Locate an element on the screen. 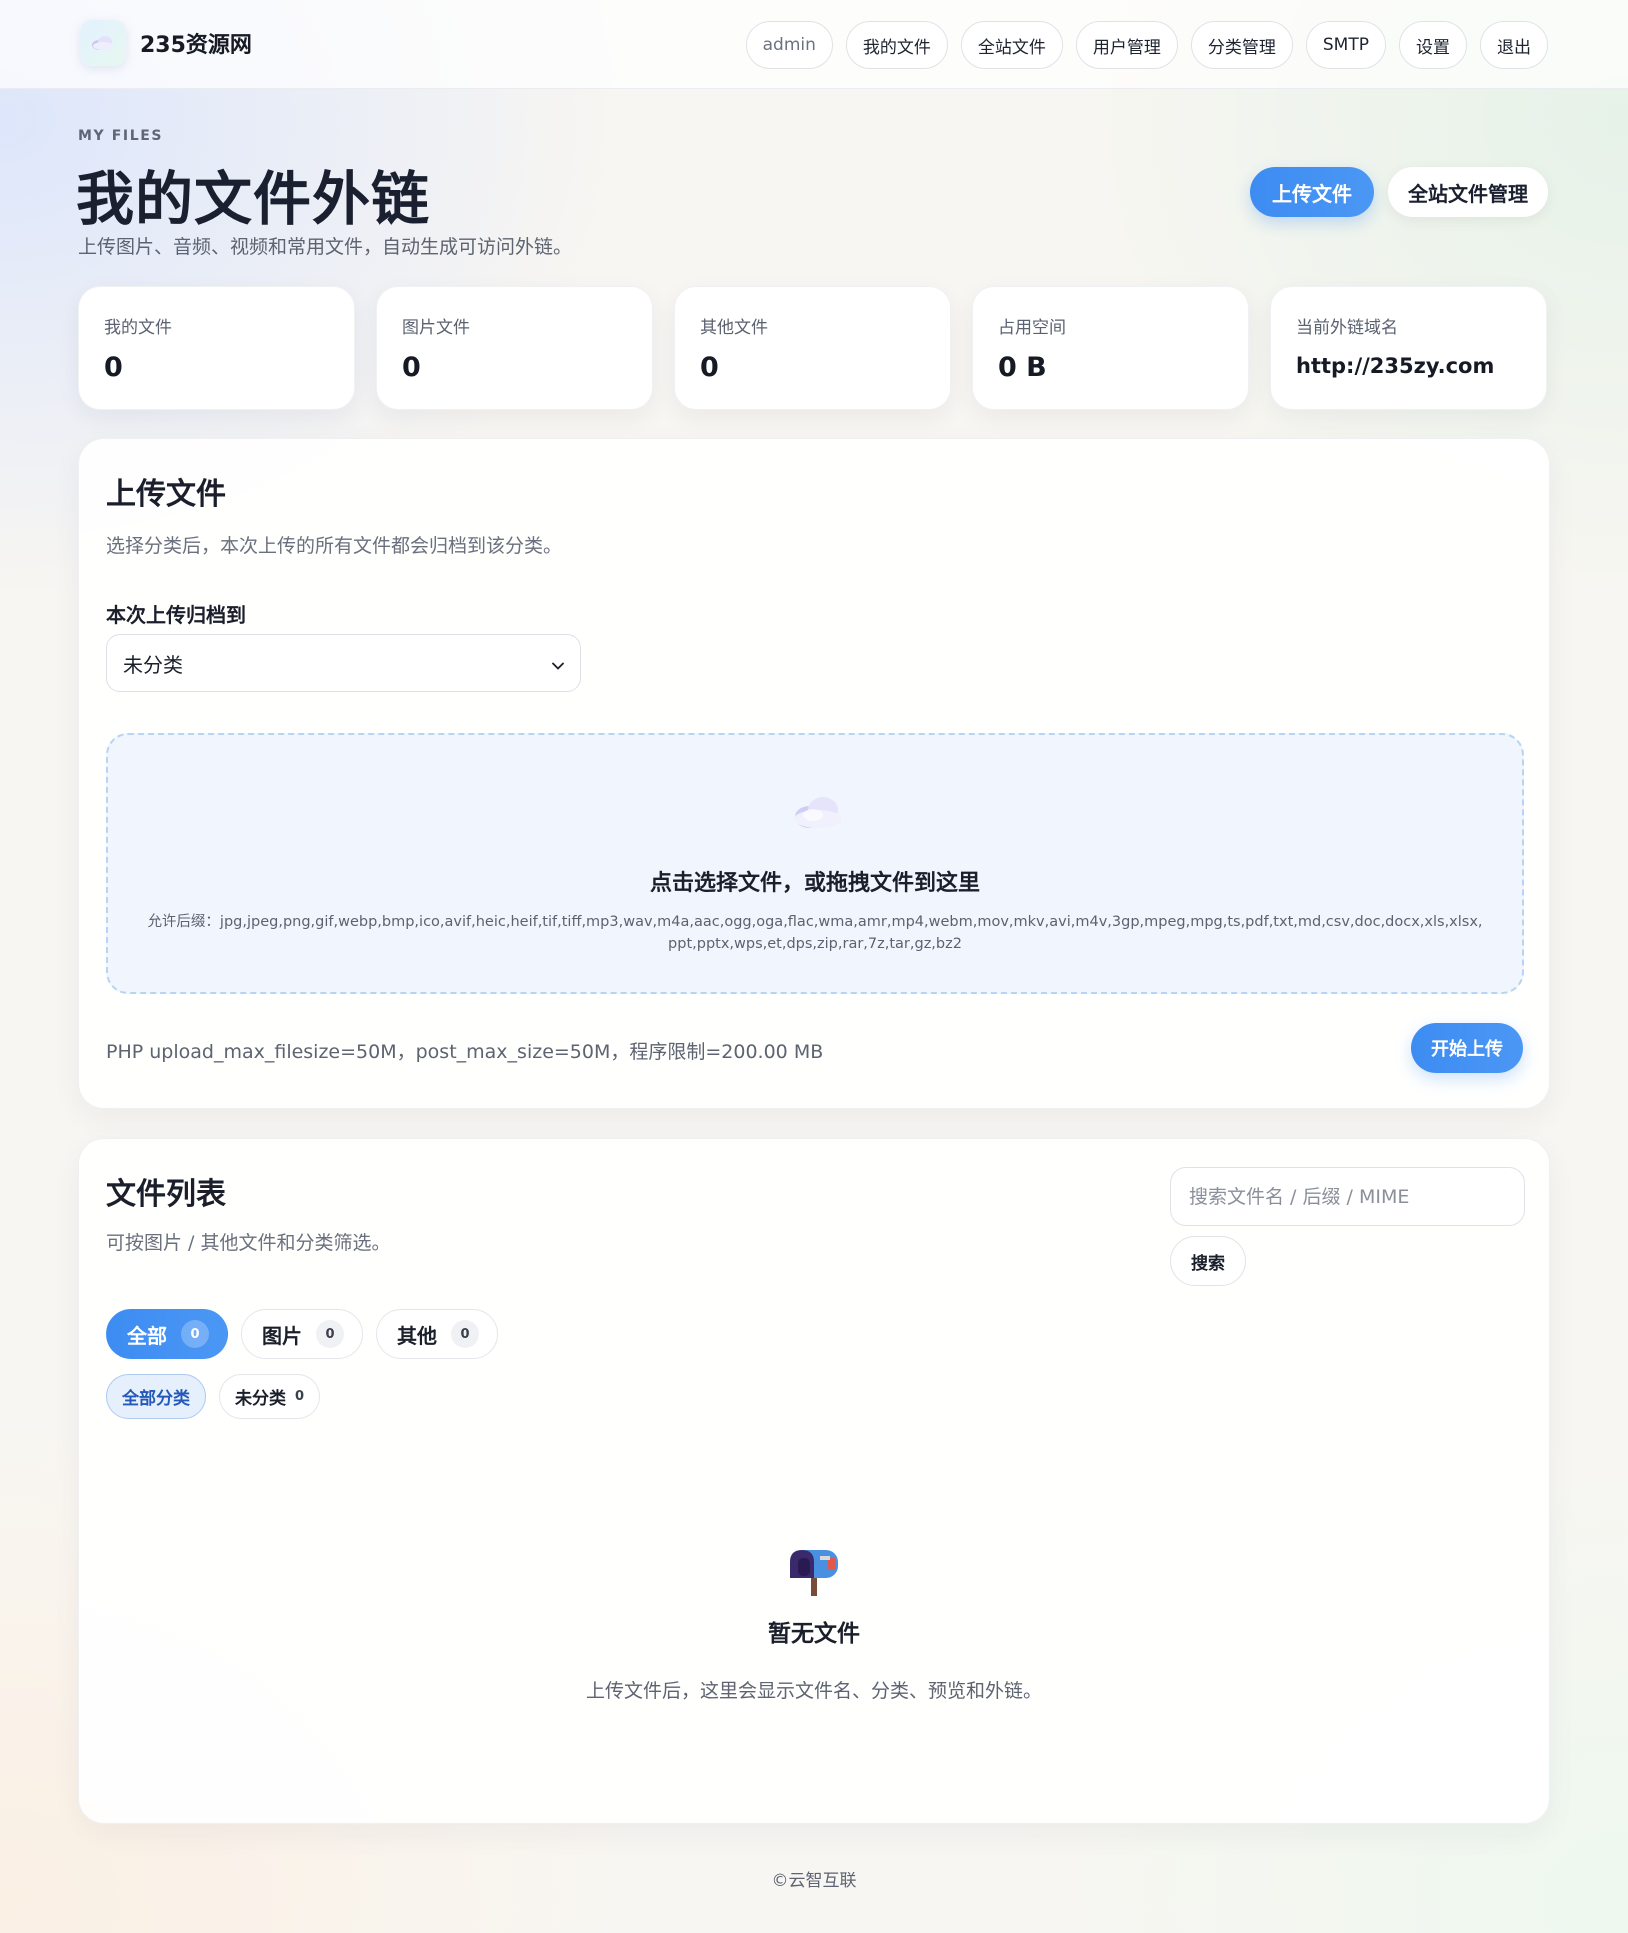 This screenshot has width=1628, height=1933. hero-actions: 上传文件 全站文件管理 is located at coordinates (1399, 192).